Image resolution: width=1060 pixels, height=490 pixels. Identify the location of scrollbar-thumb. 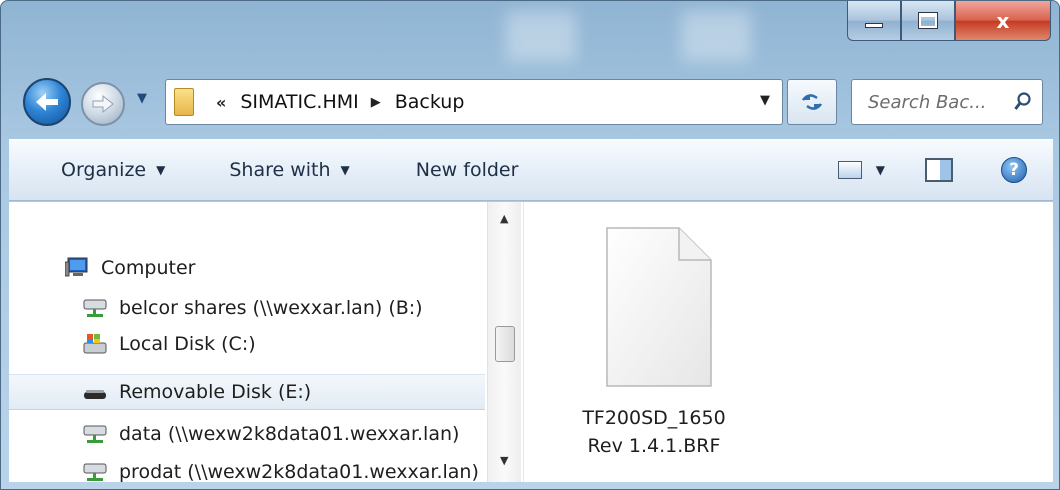
(505, 344).